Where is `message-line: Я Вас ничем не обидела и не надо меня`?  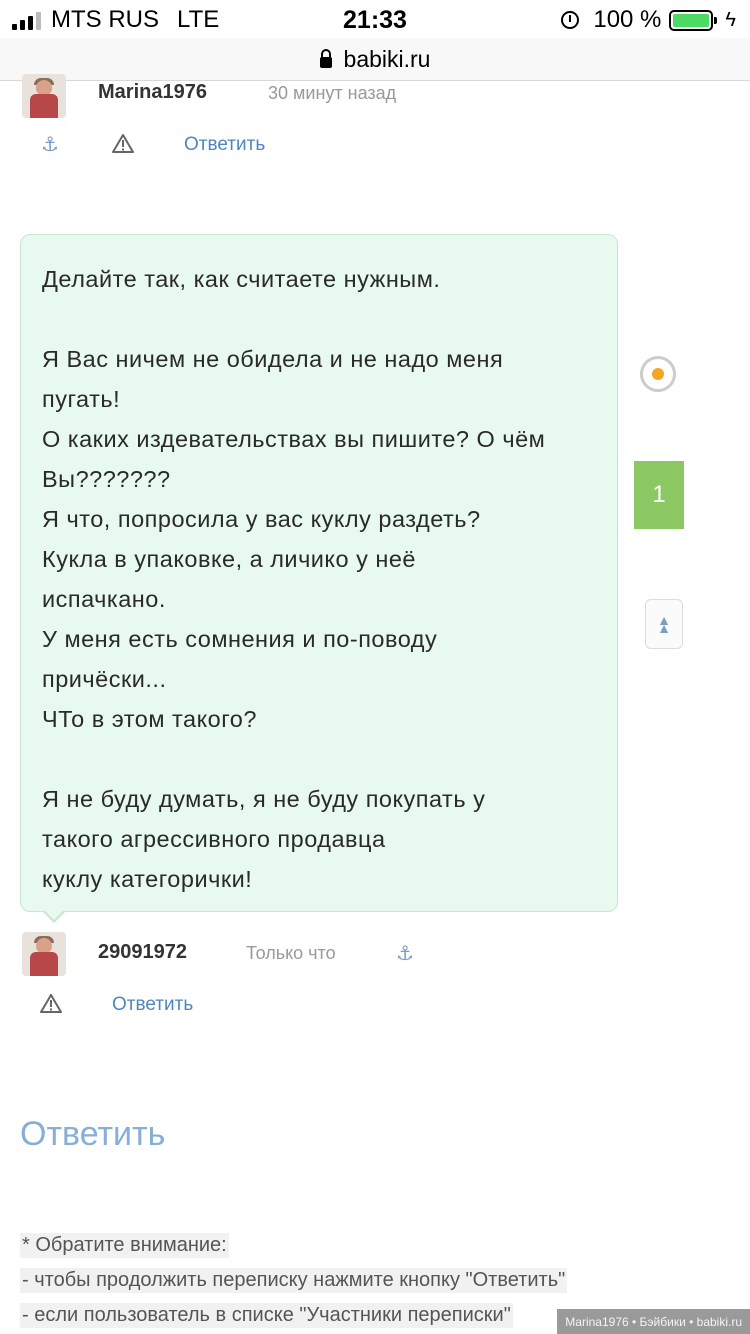
message-line: Я Вас ничем не обидела и не надо меня is located at coordinates (273, 359).